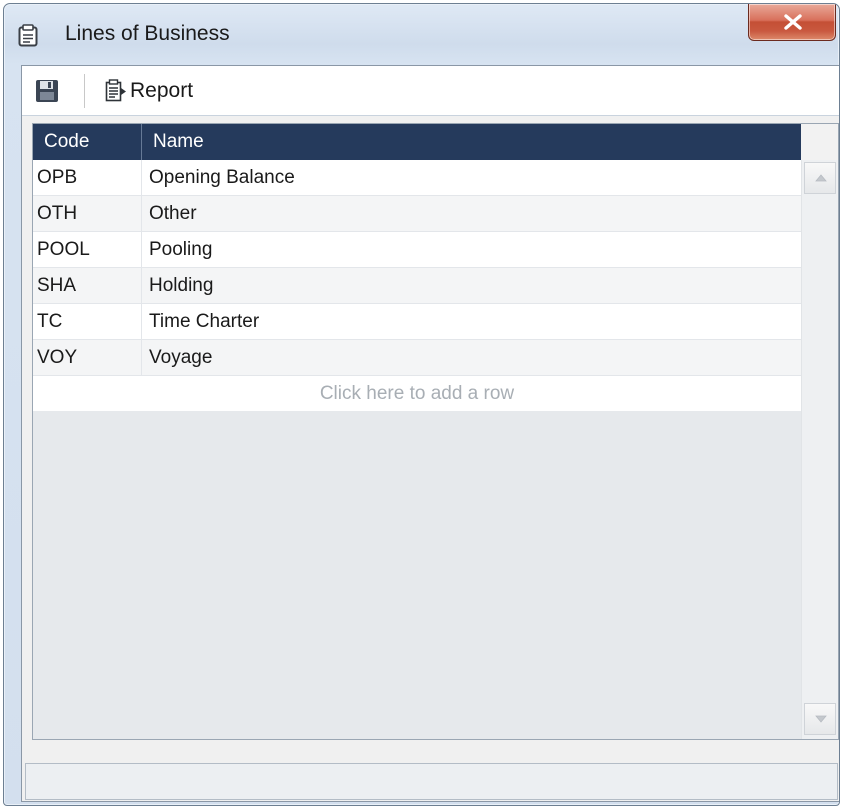 Image resolution: width=844 pixels, height=810 pixels. What do you see at coordinates (87, 285) in the screenshot?
I see `code-cell: SHA` at bounding box center [87, 285].